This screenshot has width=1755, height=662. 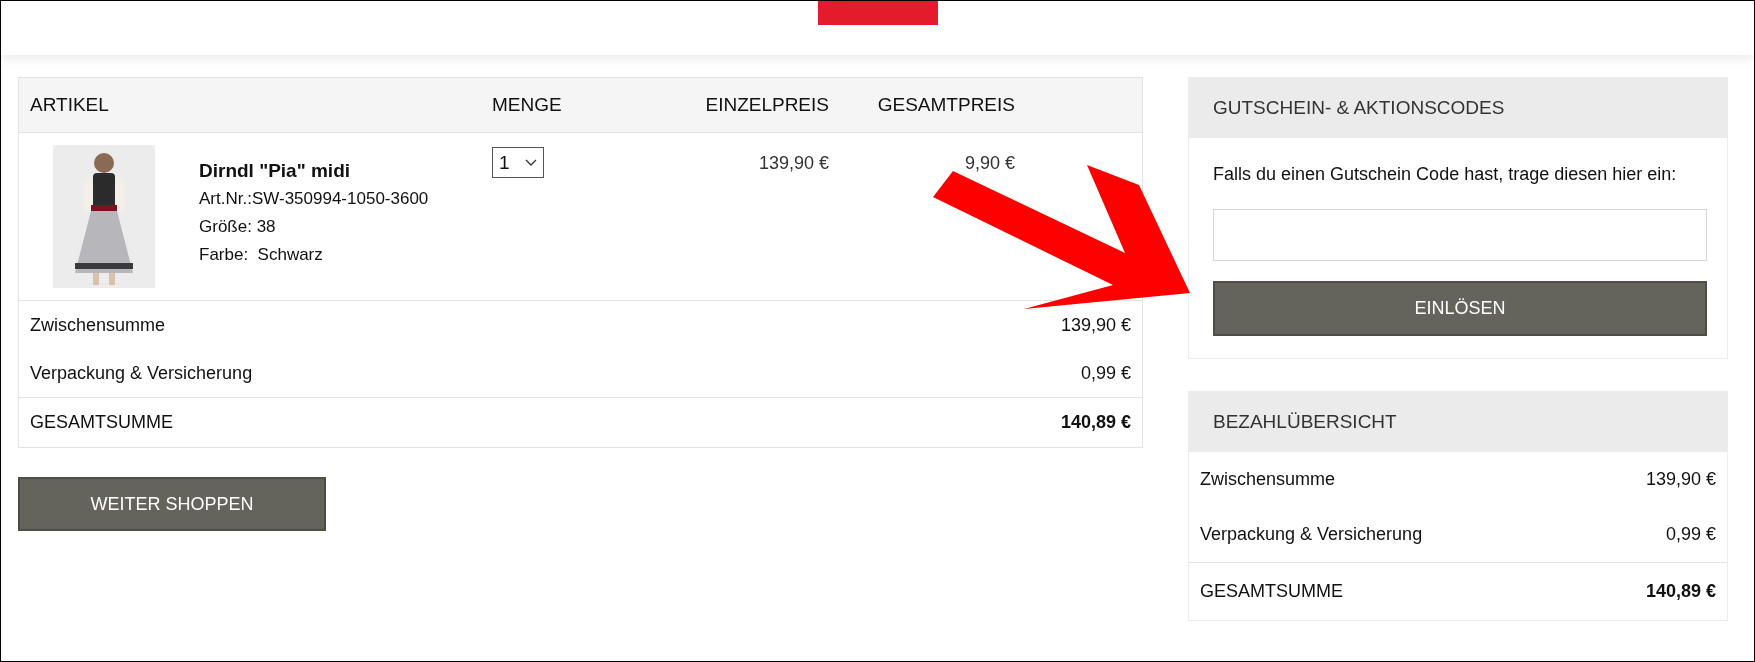 I want to click on voucher-code-field, so click(x=1460, y=235).